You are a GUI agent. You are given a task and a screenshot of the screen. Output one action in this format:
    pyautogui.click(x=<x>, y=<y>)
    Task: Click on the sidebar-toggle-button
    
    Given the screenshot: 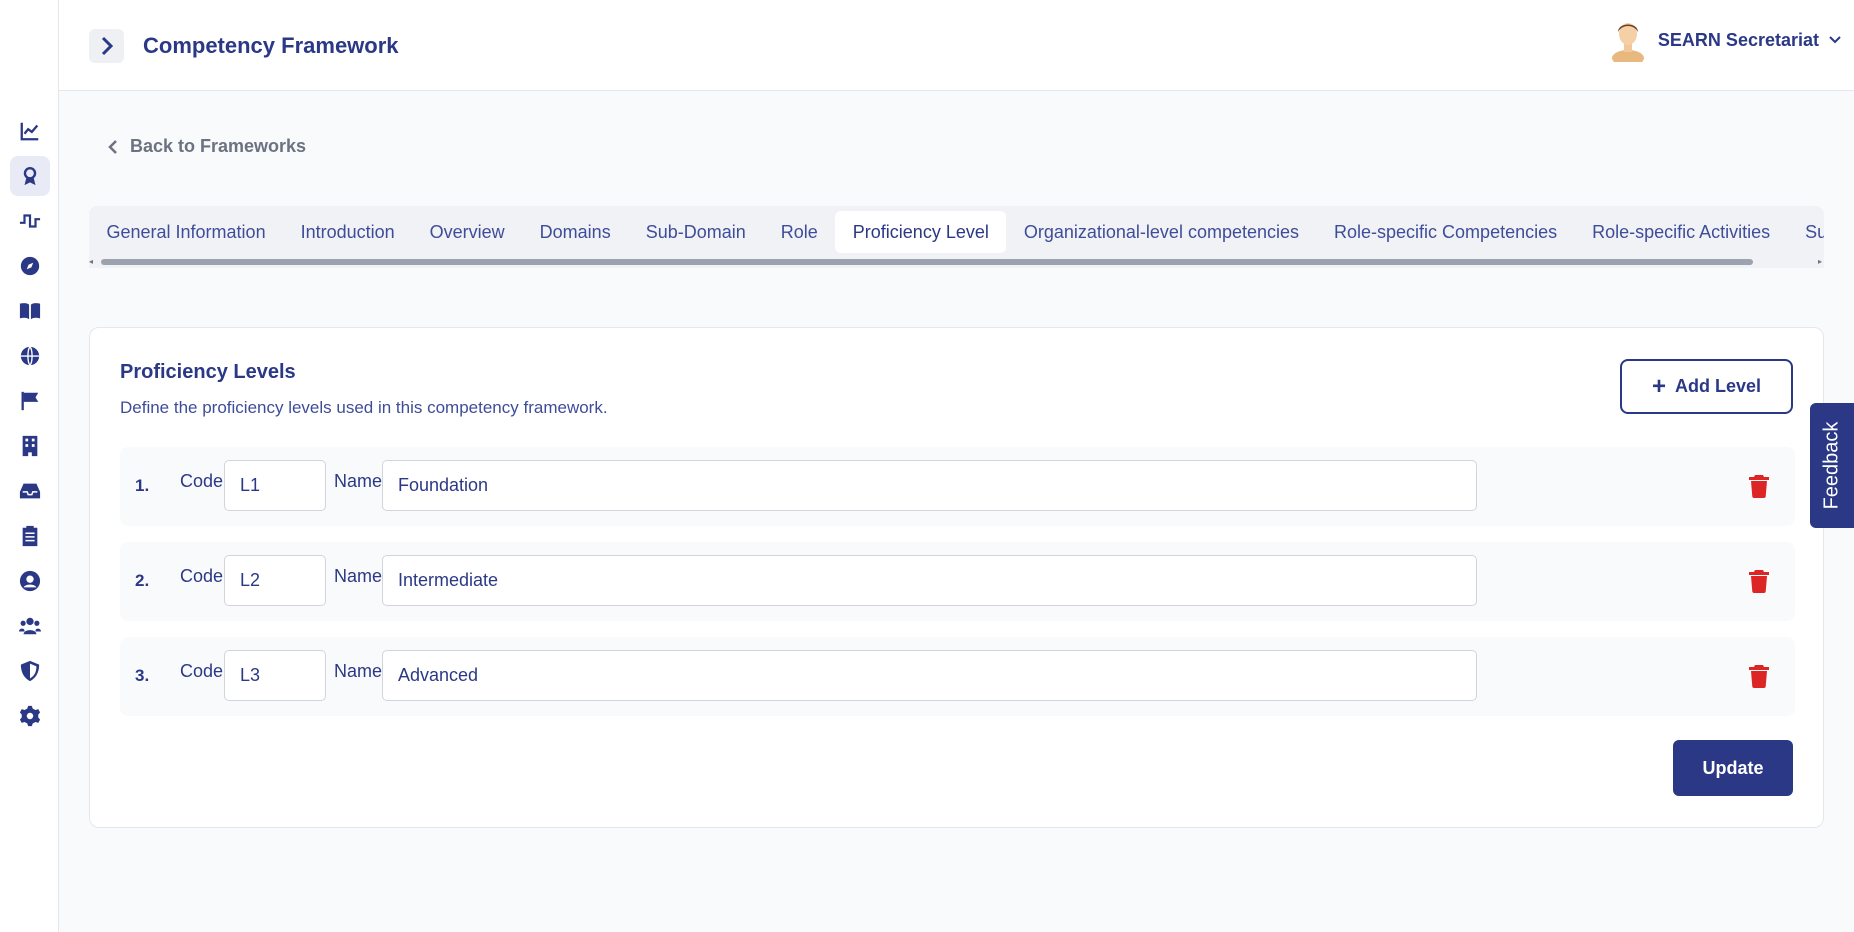 What is the action you would take?
    pyautogui.click(x=106, y=46)
    